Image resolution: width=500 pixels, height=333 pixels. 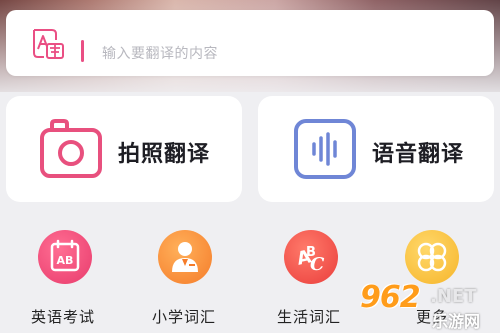 I want to click on svg-text: C, so click(x=317, y=264).